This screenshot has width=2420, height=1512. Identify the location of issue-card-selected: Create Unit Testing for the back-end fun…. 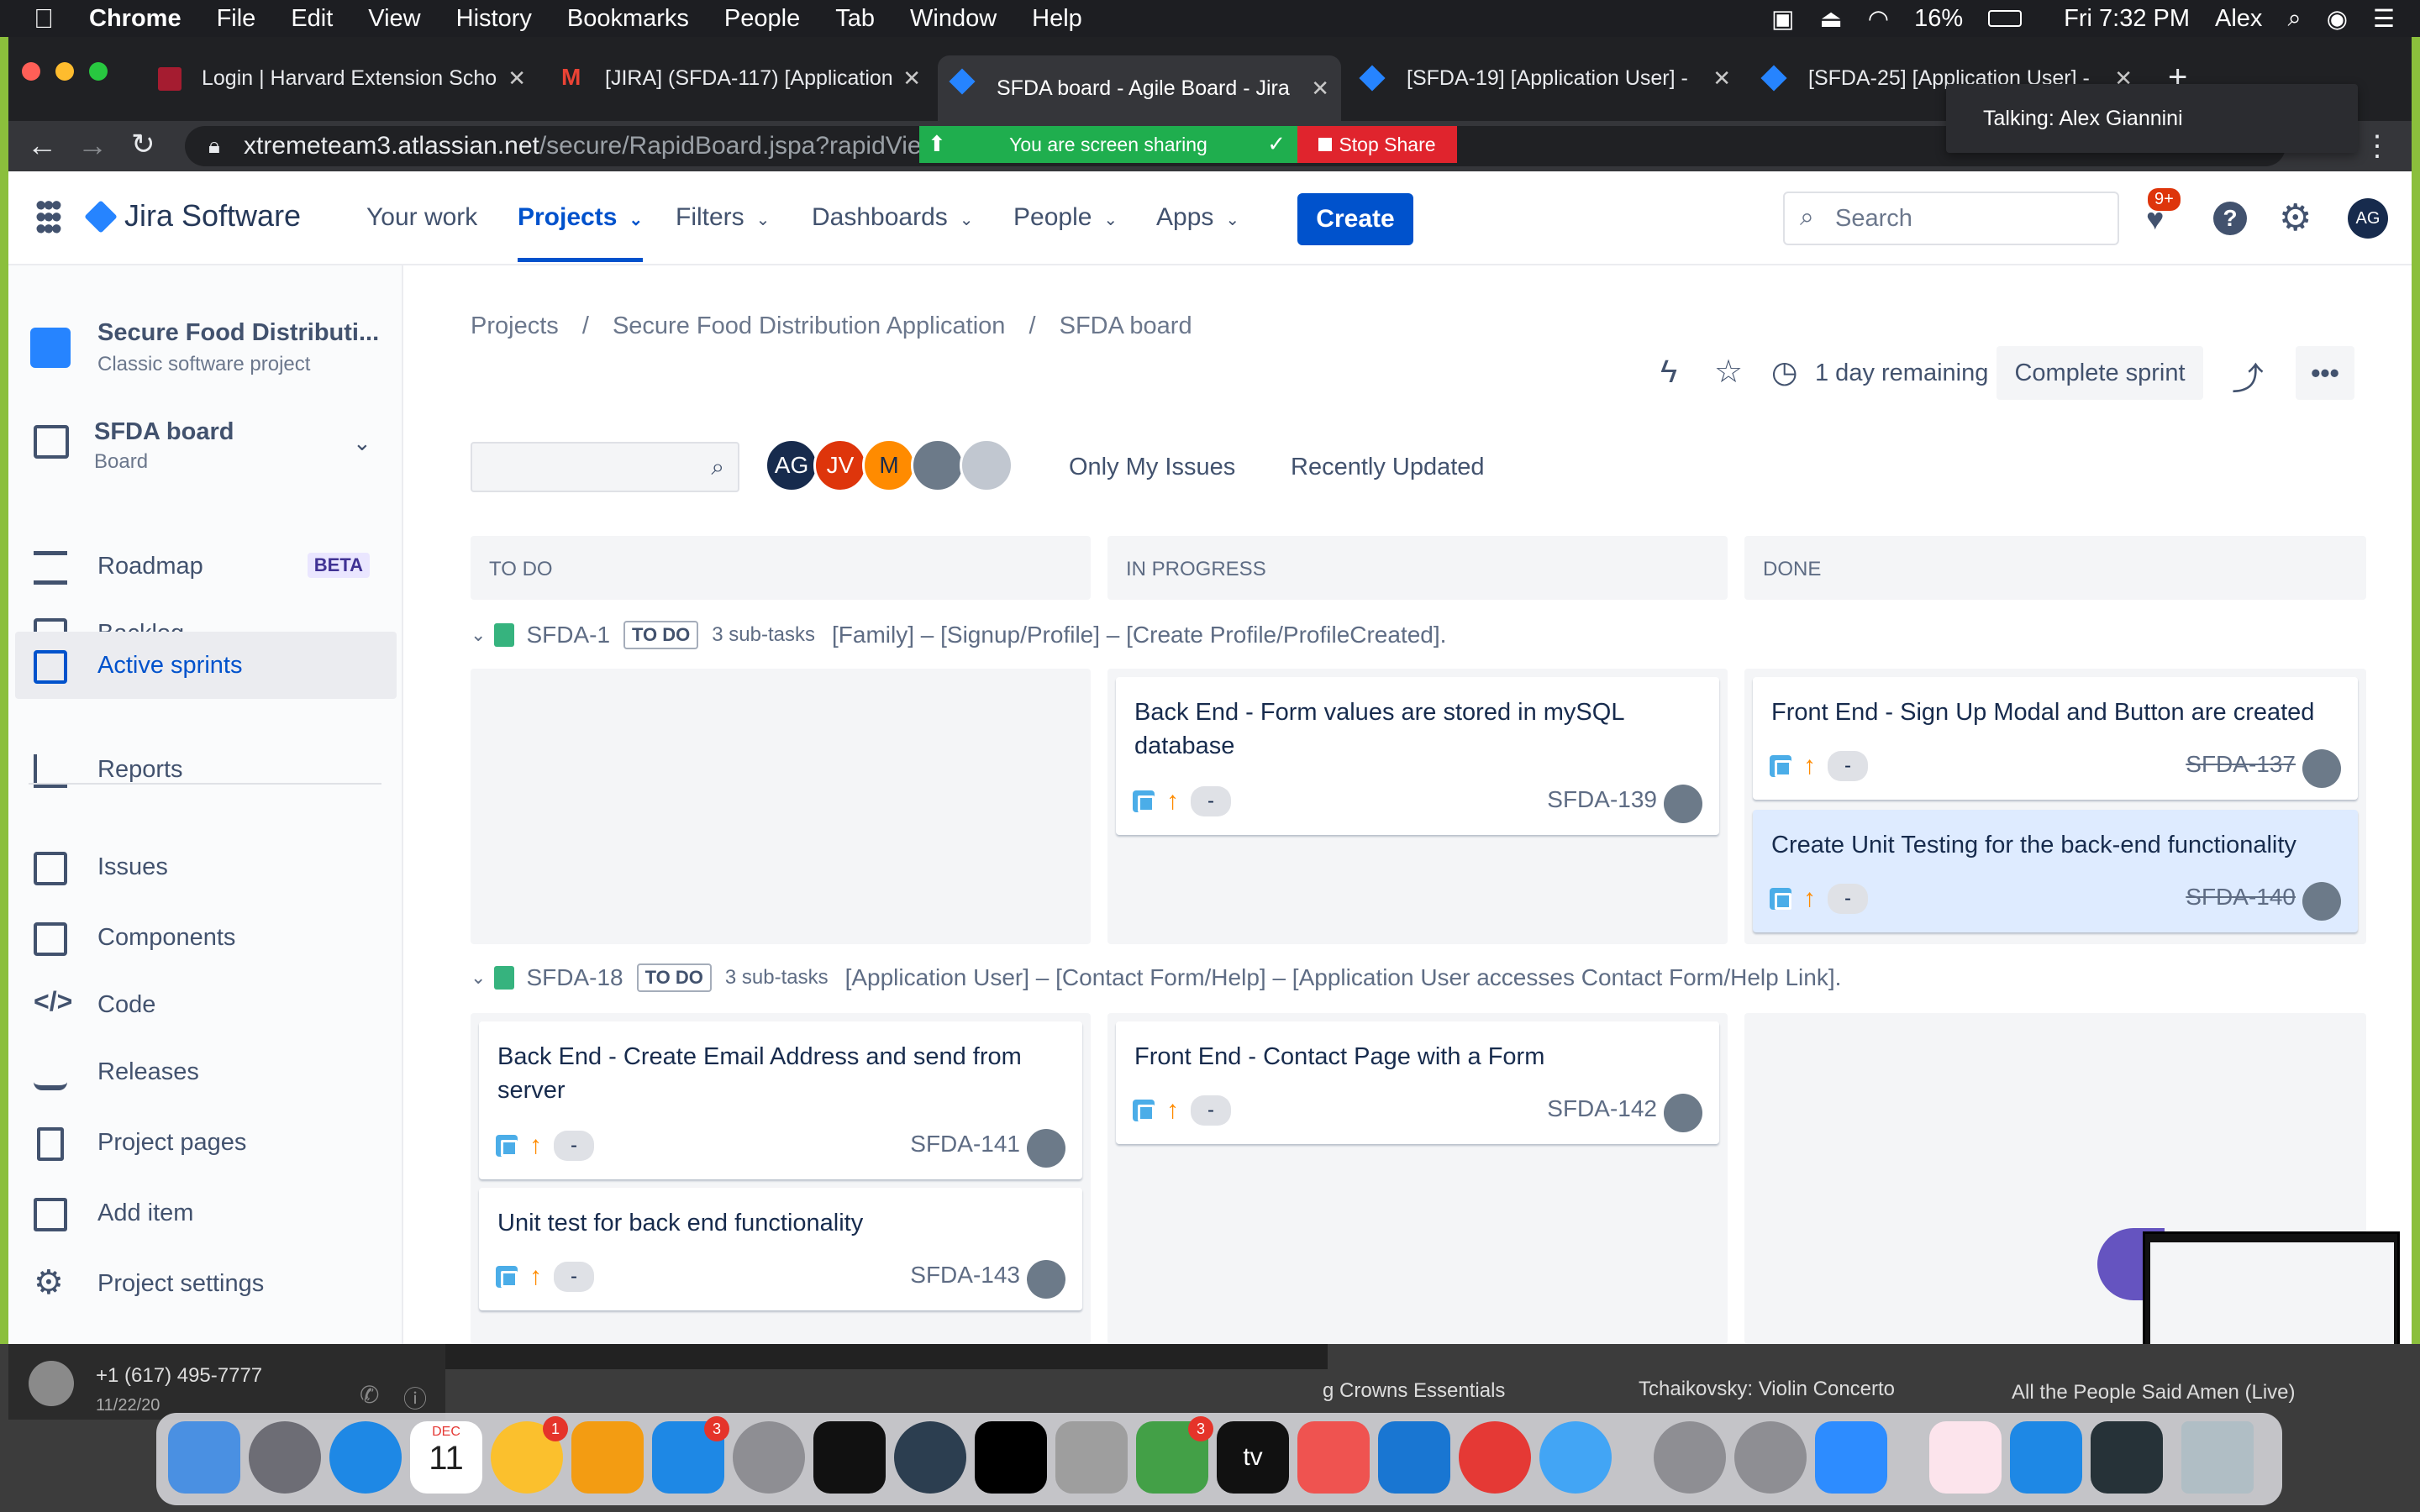
(2055, 871).